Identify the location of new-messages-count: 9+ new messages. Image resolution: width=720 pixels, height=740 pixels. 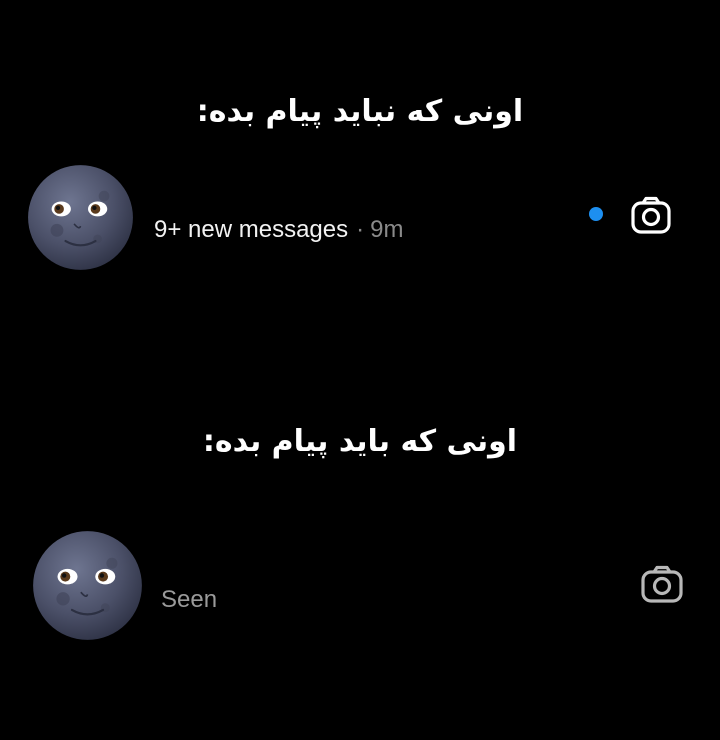
(251, 229).